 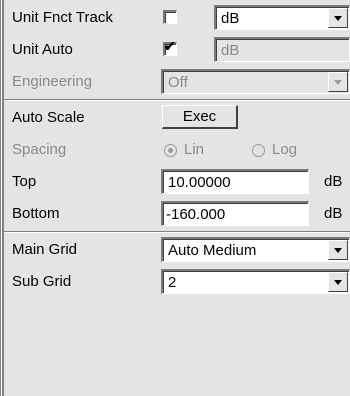 I want to click on row-bottom: Bottom -160.000 dB, so click(x=178, y=213).